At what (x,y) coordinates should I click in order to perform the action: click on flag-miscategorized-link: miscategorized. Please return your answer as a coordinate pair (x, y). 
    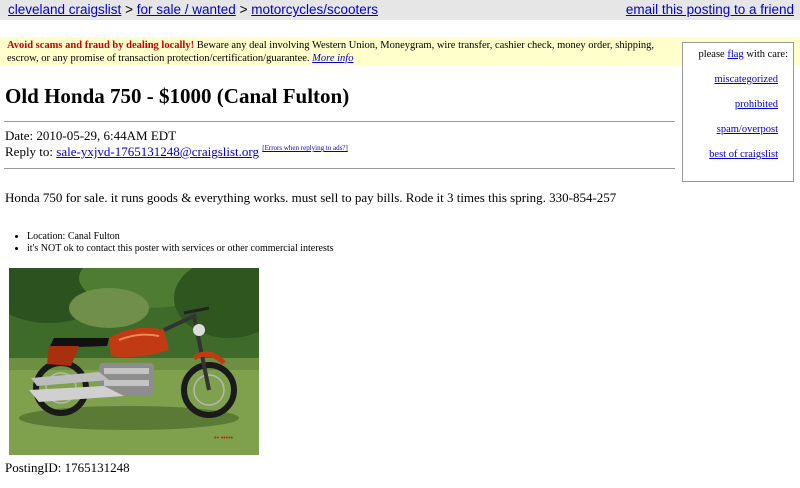
    Looking at the image, I should click on (746, 79).